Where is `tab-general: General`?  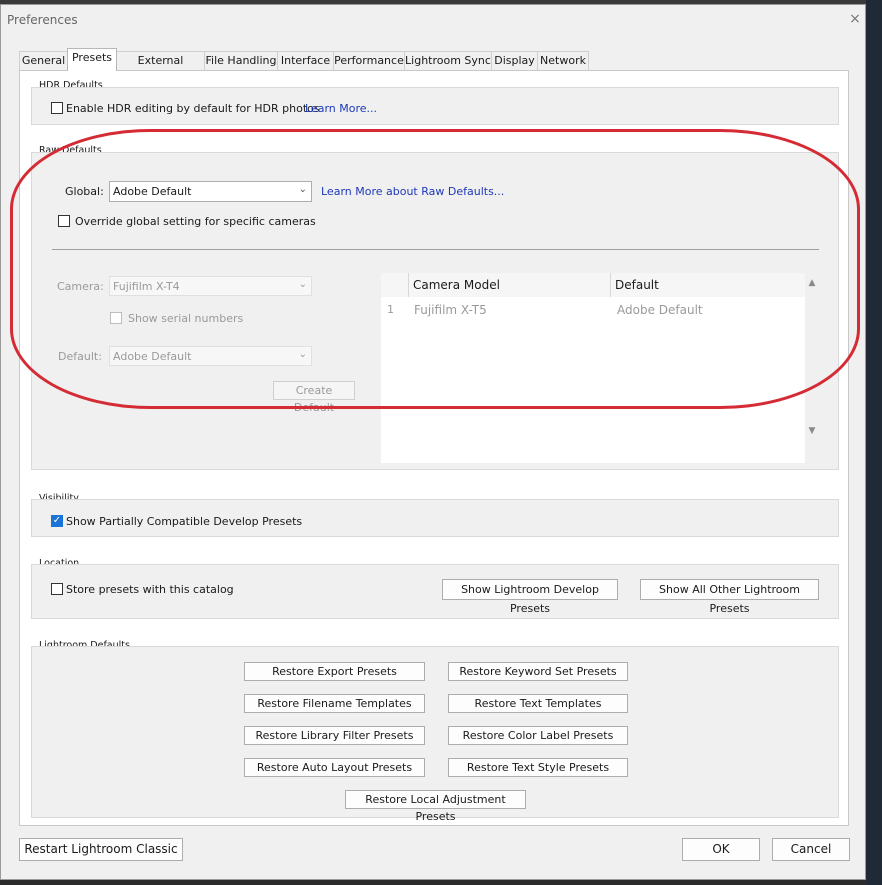 tab-general: General is located at coordinates (43, 60).